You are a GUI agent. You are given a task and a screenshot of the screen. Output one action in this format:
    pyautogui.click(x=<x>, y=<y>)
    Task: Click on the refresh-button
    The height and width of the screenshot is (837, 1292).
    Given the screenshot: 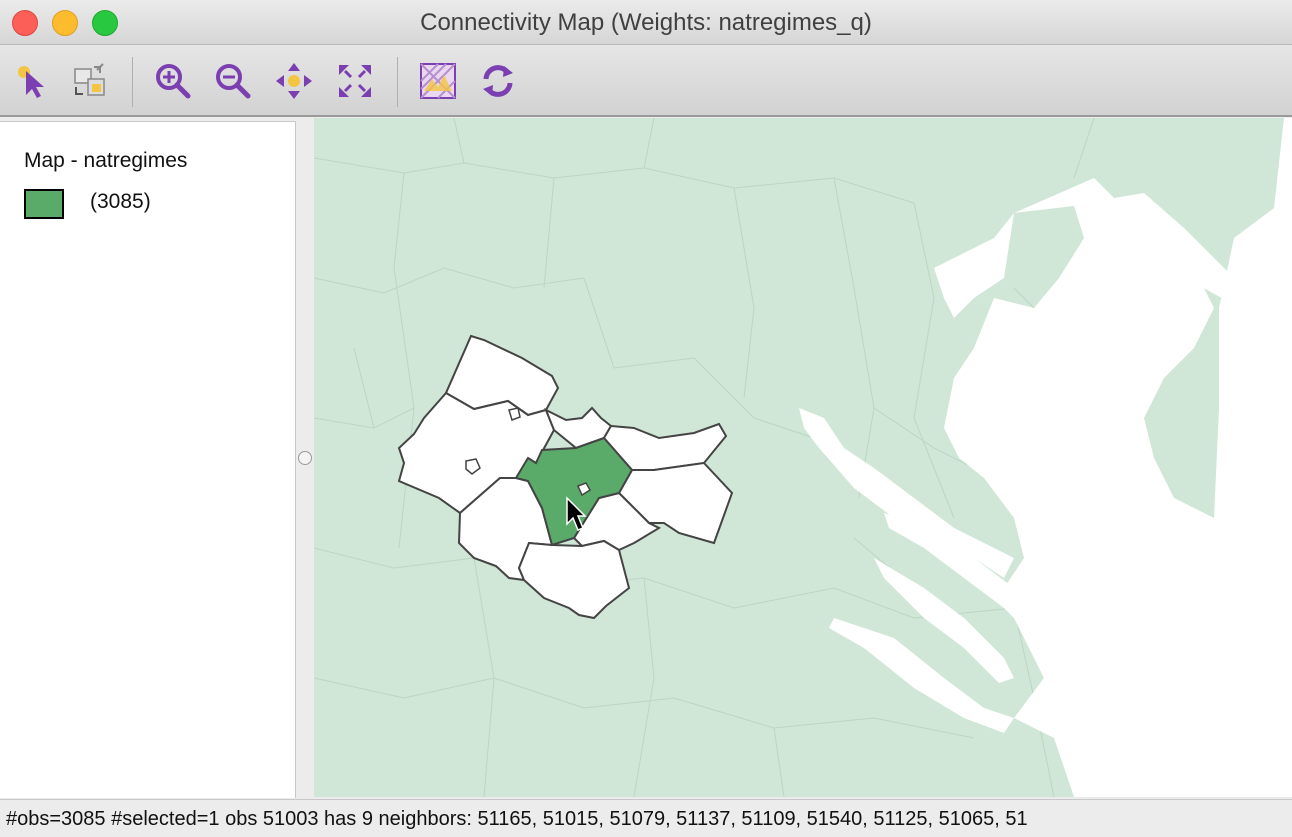 What is the action you would take?
    pyautogui.click(x=498, y=81)
    